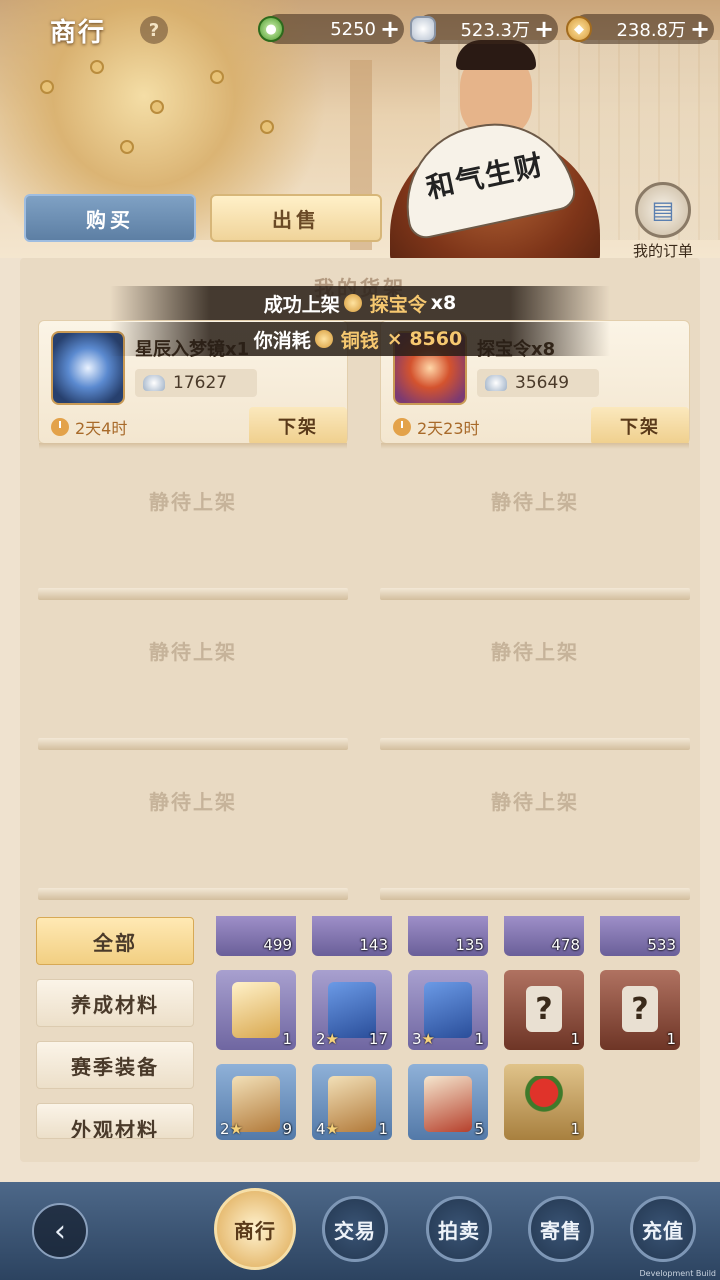  I want to click on scroll-icon: ▤, so click(663, 210).